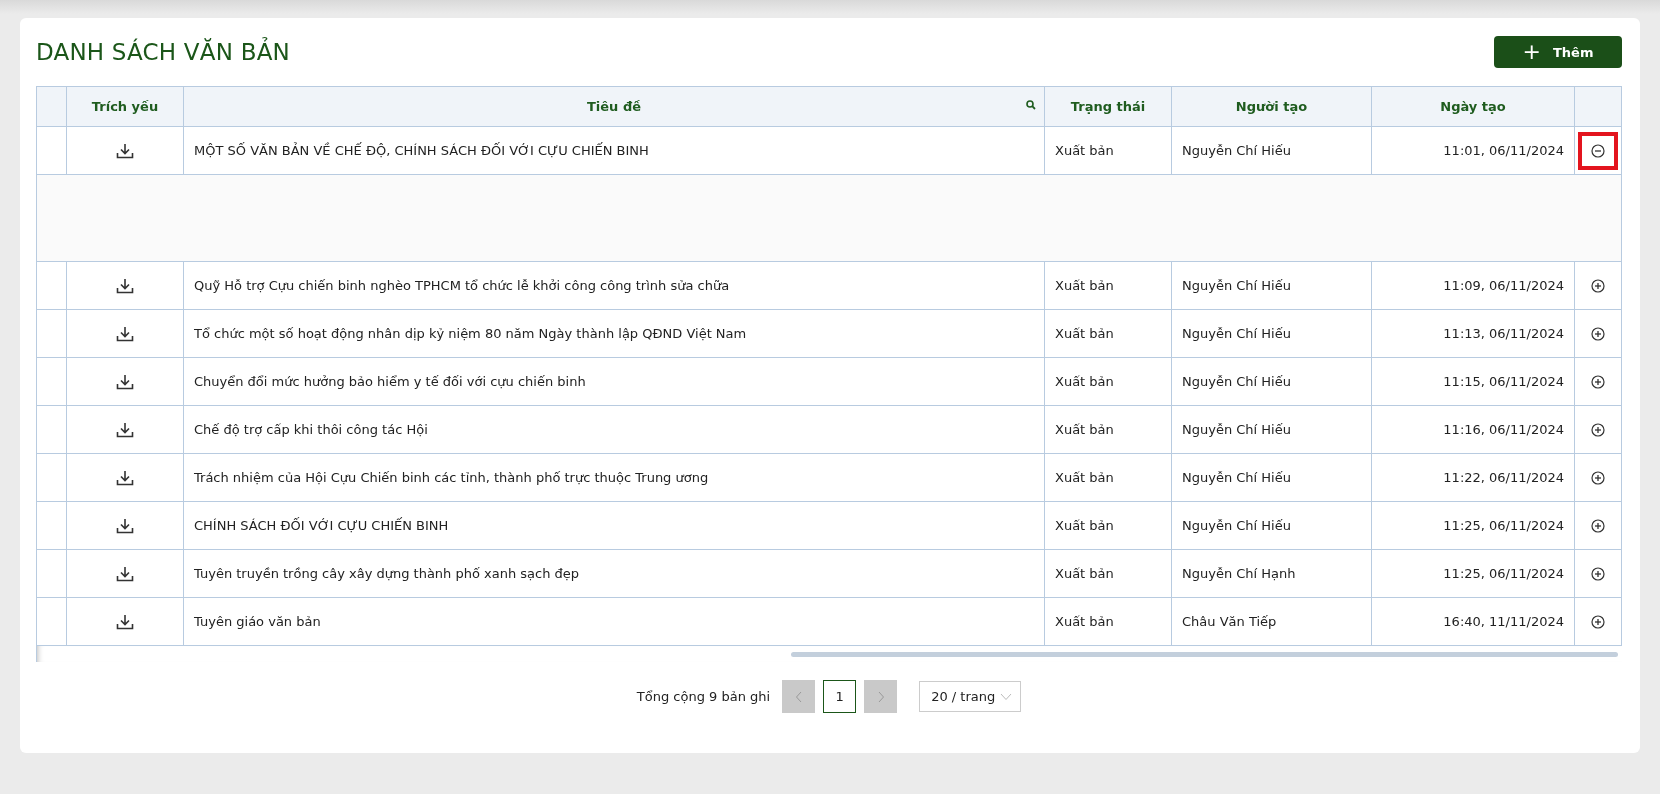  I want to click on chevron-down-icon, so click(1006, 696).